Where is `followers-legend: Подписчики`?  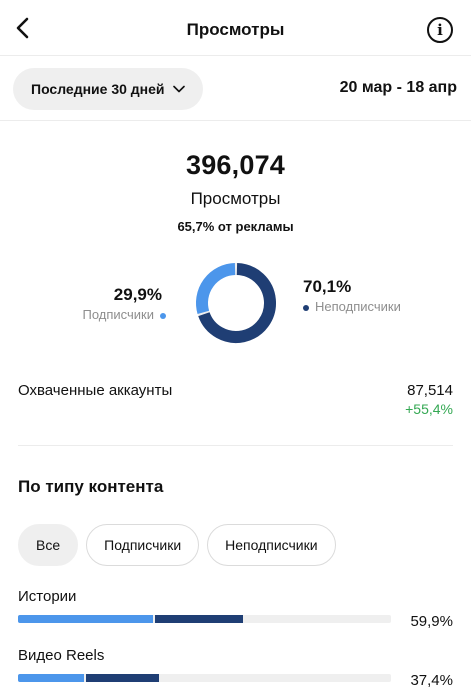
followers-legend: Подписчики is located at coordinates (124, 314).